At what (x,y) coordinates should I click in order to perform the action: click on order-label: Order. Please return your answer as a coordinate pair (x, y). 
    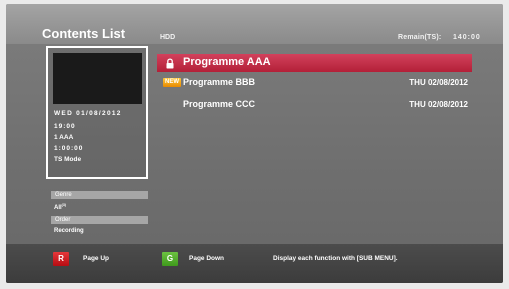
    Looking at the image, I should click on (63, 220).